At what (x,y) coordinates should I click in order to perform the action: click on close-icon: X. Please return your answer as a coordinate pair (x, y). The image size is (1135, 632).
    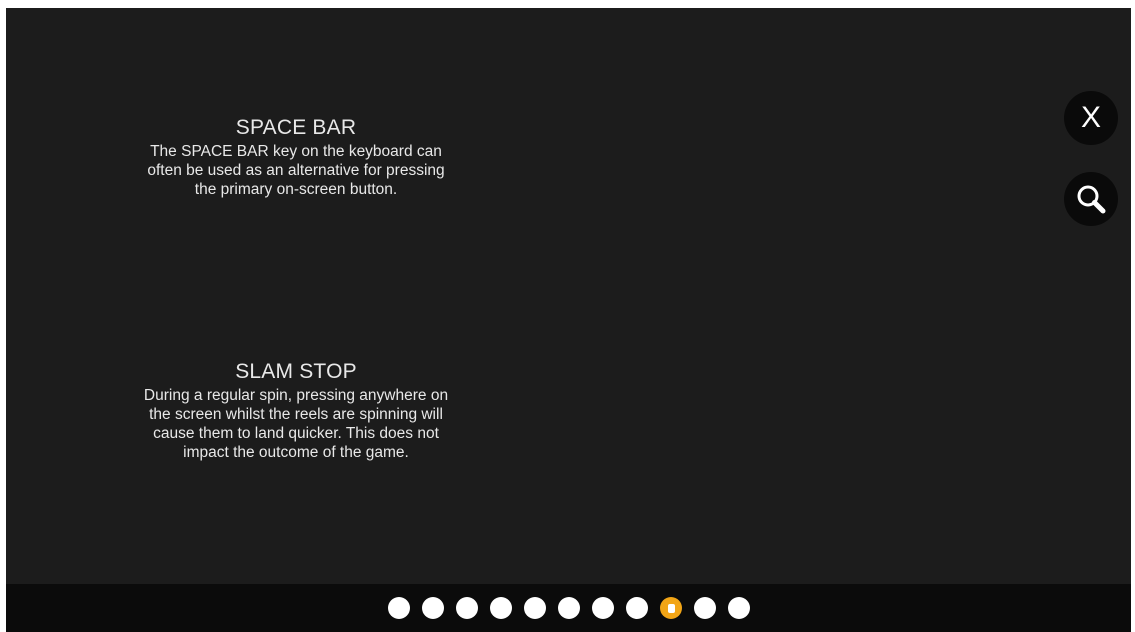
    Looking at the image, I should click on (1090, 117).